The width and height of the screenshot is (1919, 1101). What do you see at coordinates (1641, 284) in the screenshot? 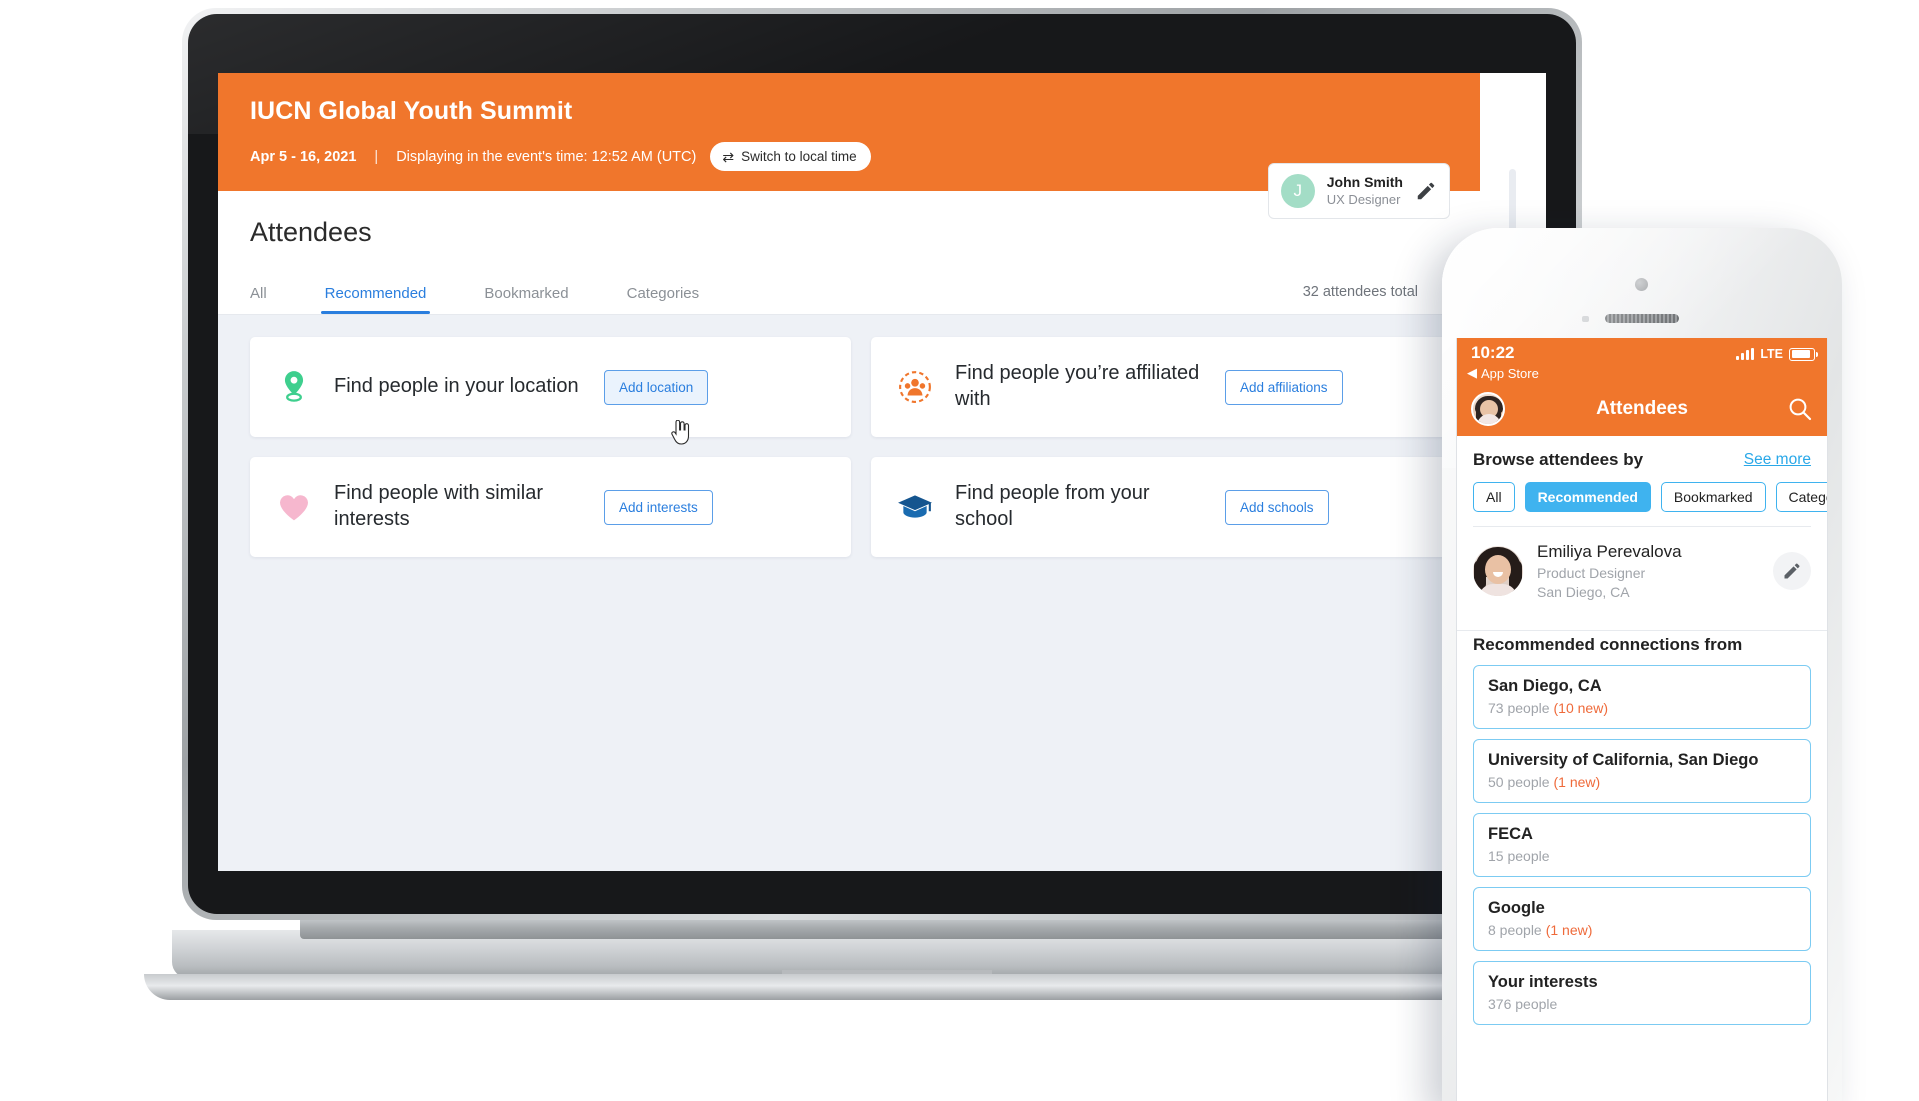
I see `phone-camera-icon` at bounding box center [1641, 284].